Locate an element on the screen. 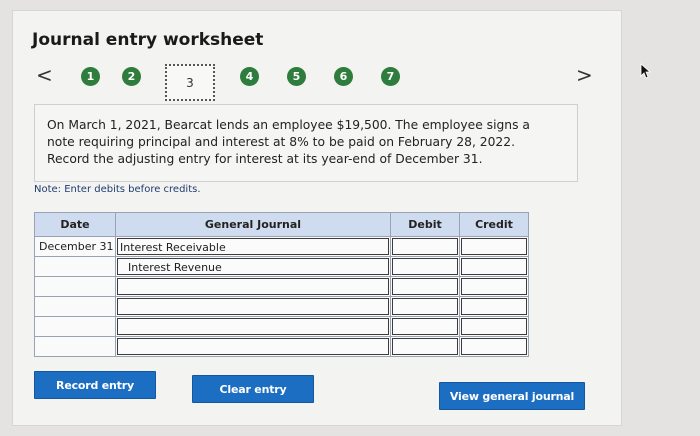 This screenshot has width=700, height=436. next-arrow-icon: > is located at coordinates (584, 75).